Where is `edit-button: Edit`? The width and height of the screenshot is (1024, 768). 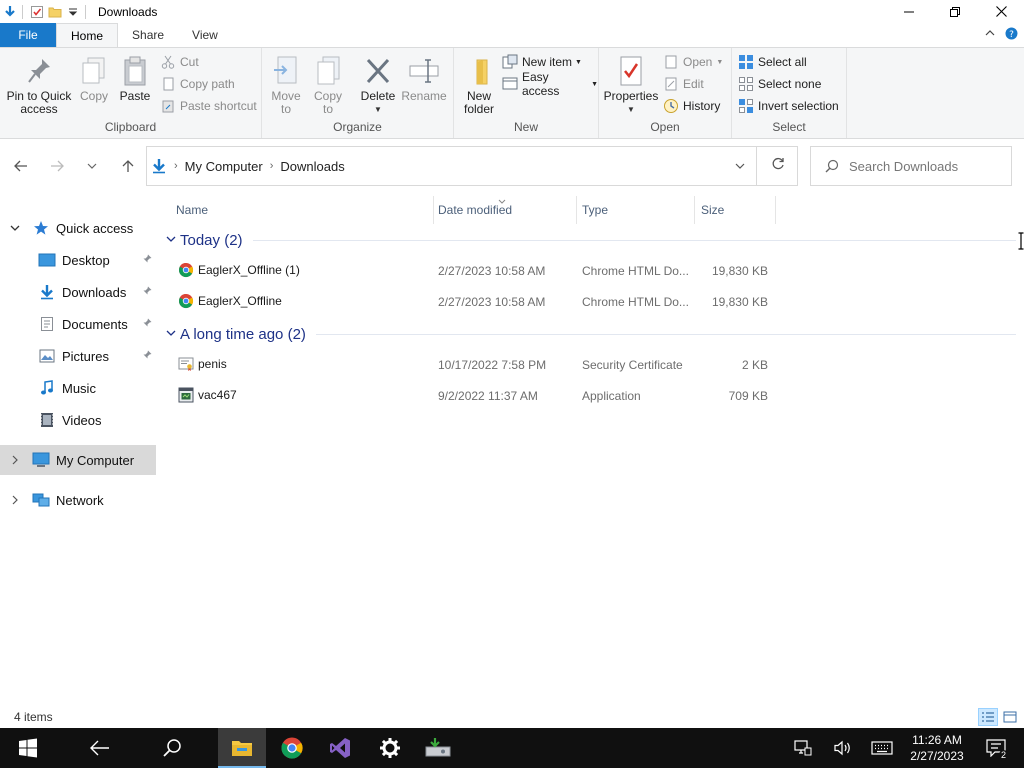
edit-button: Edit is located at coordinates (683, 84).